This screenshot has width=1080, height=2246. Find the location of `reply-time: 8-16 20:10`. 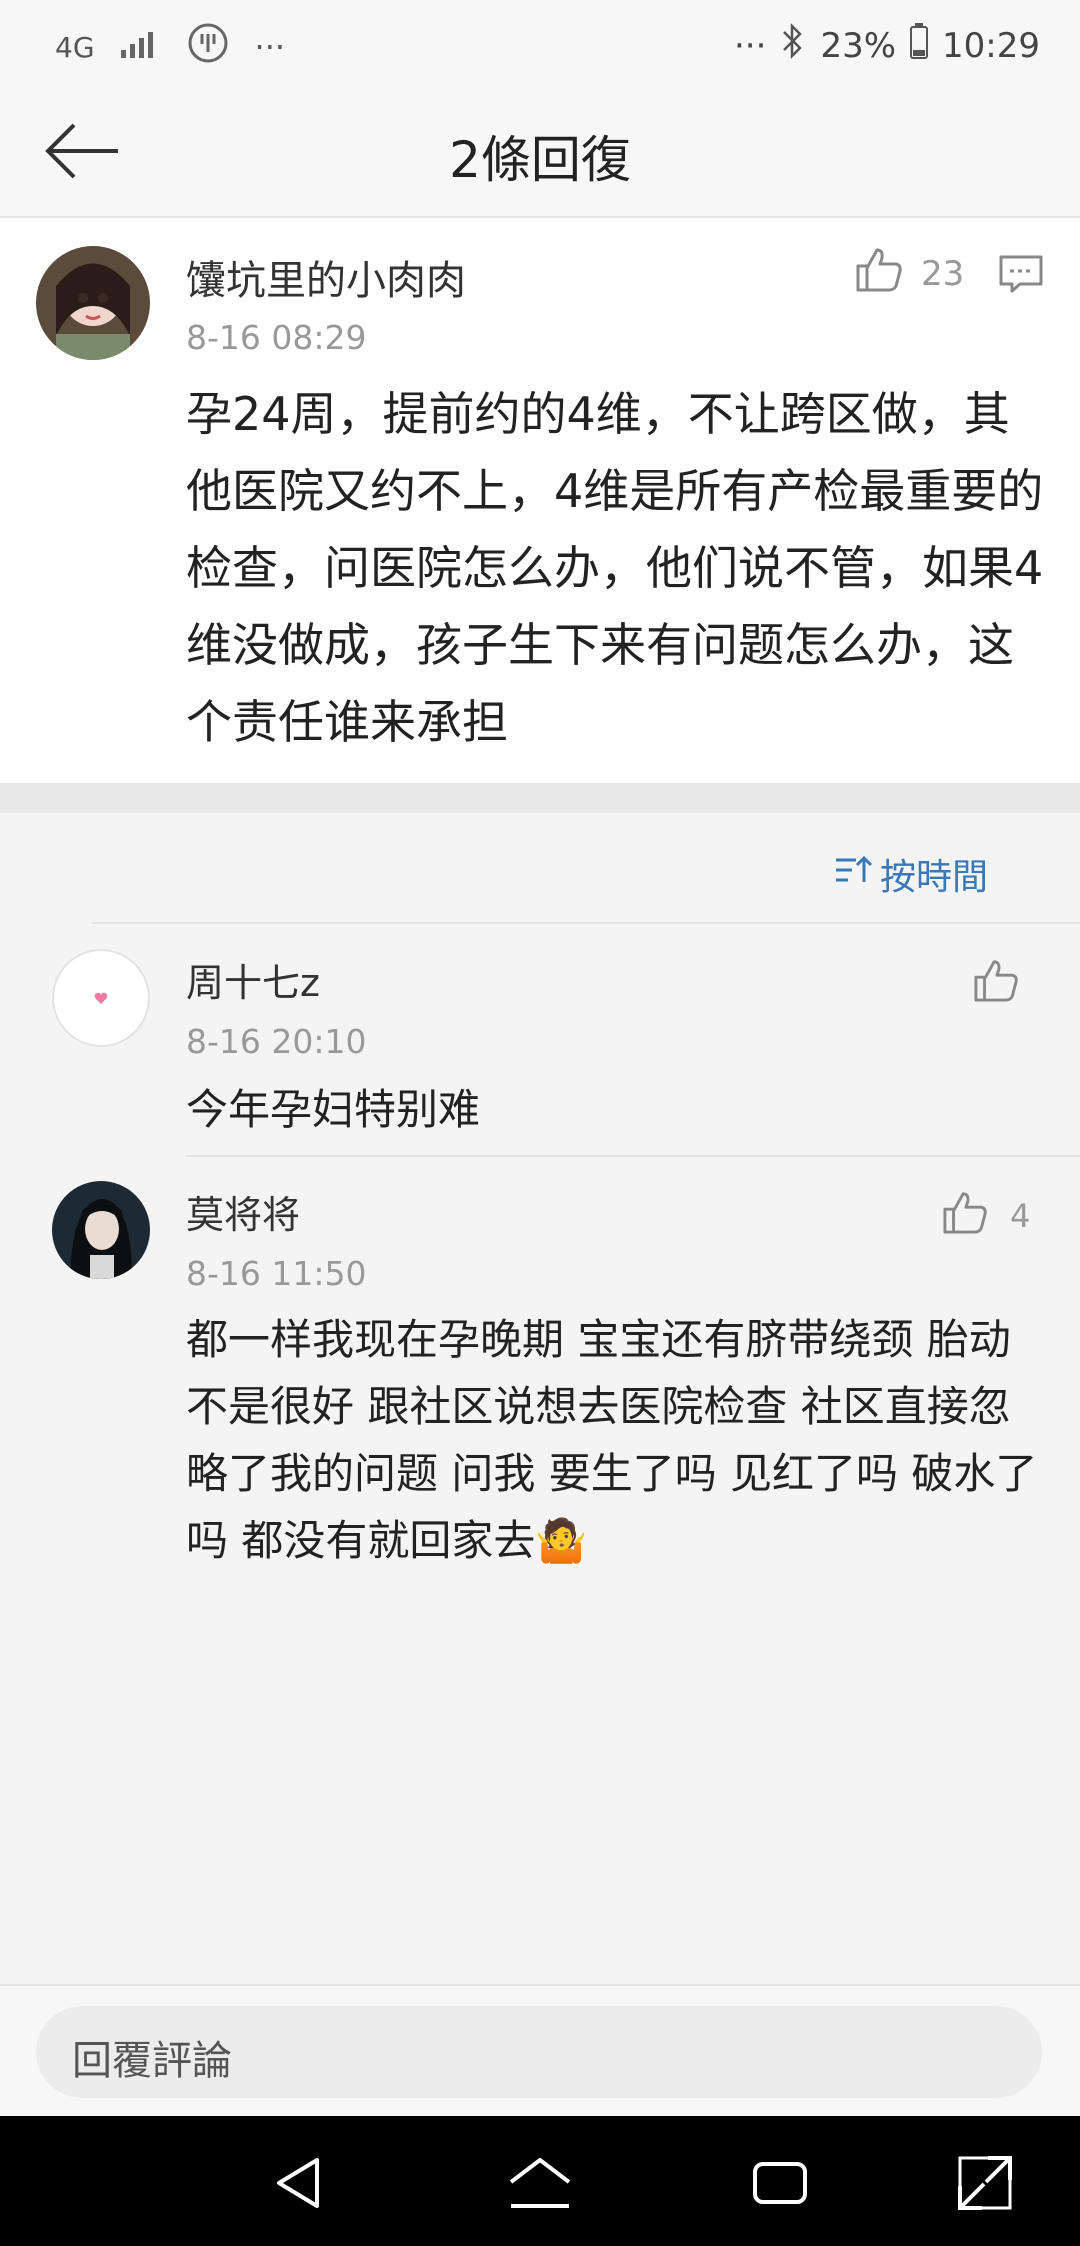

reply-time: 8-16 20:10 is located at coordinates (276, 1041).